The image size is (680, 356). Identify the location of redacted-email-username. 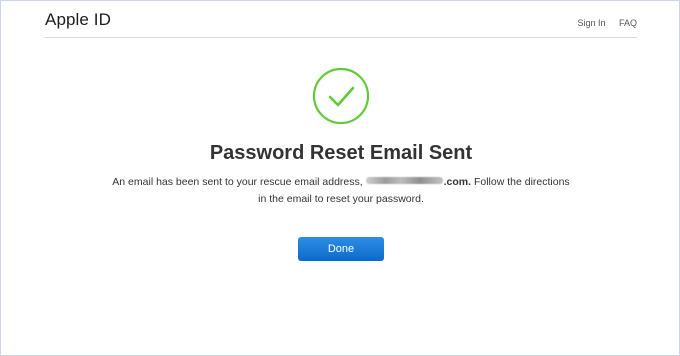
(404, 180).